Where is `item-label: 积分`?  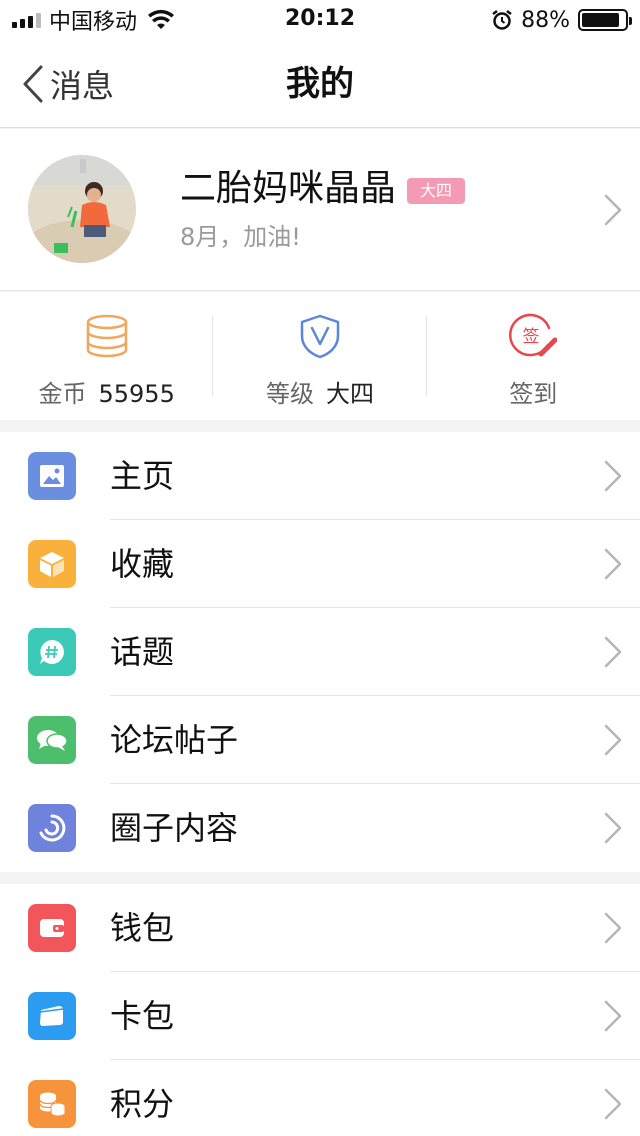 item-label: 积分 is located at coordinates (142, 1104).